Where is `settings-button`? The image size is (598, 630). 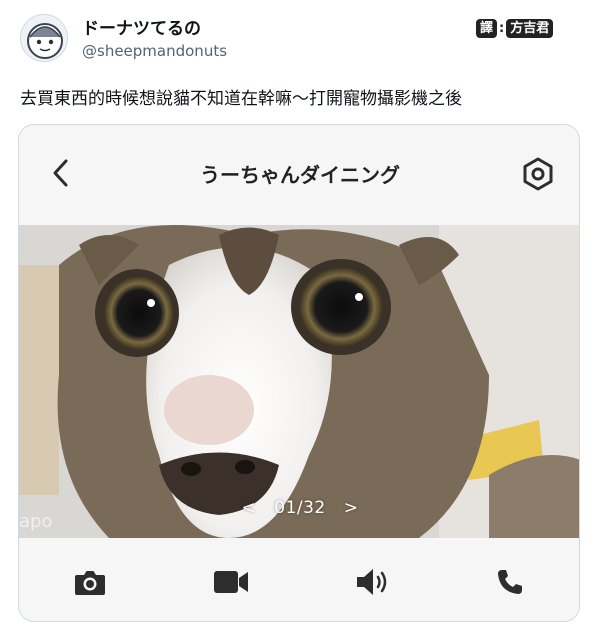 settings-button is located at coordinates (538, 174).